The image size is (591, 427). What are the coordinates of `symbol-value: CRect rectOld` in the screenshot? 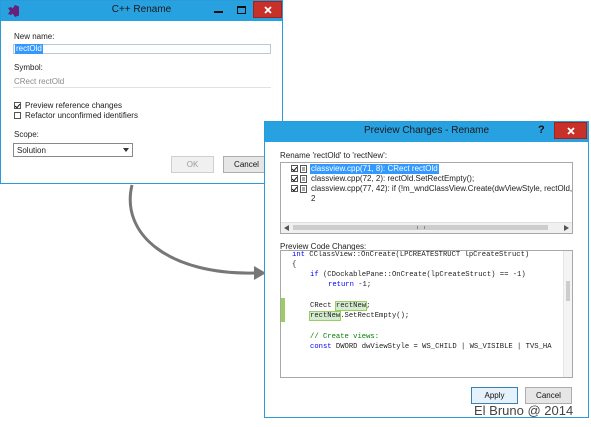 It's located at (39, 81).